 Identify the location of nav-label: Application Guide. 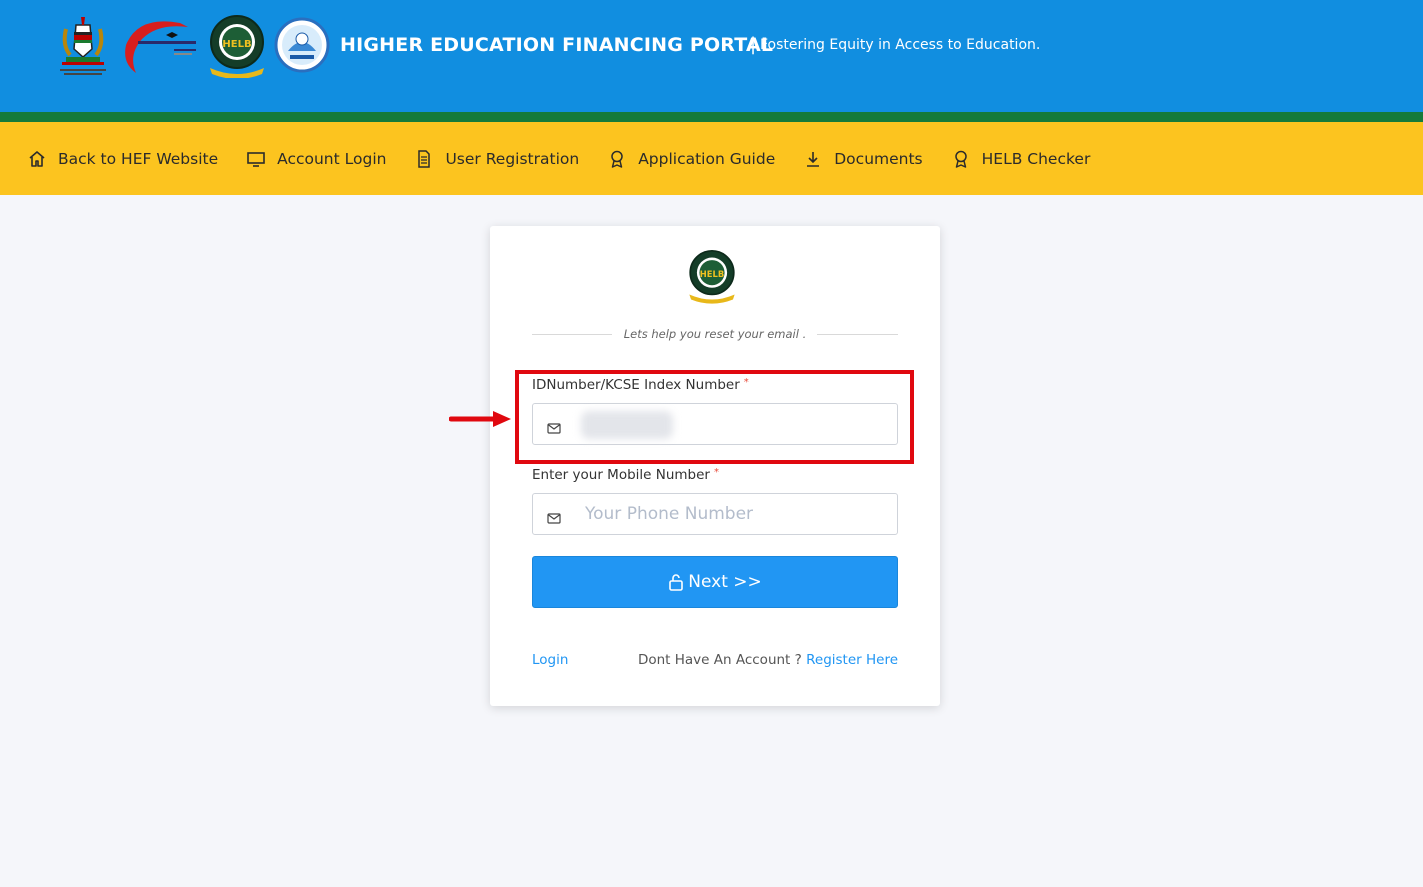
(707, 158).